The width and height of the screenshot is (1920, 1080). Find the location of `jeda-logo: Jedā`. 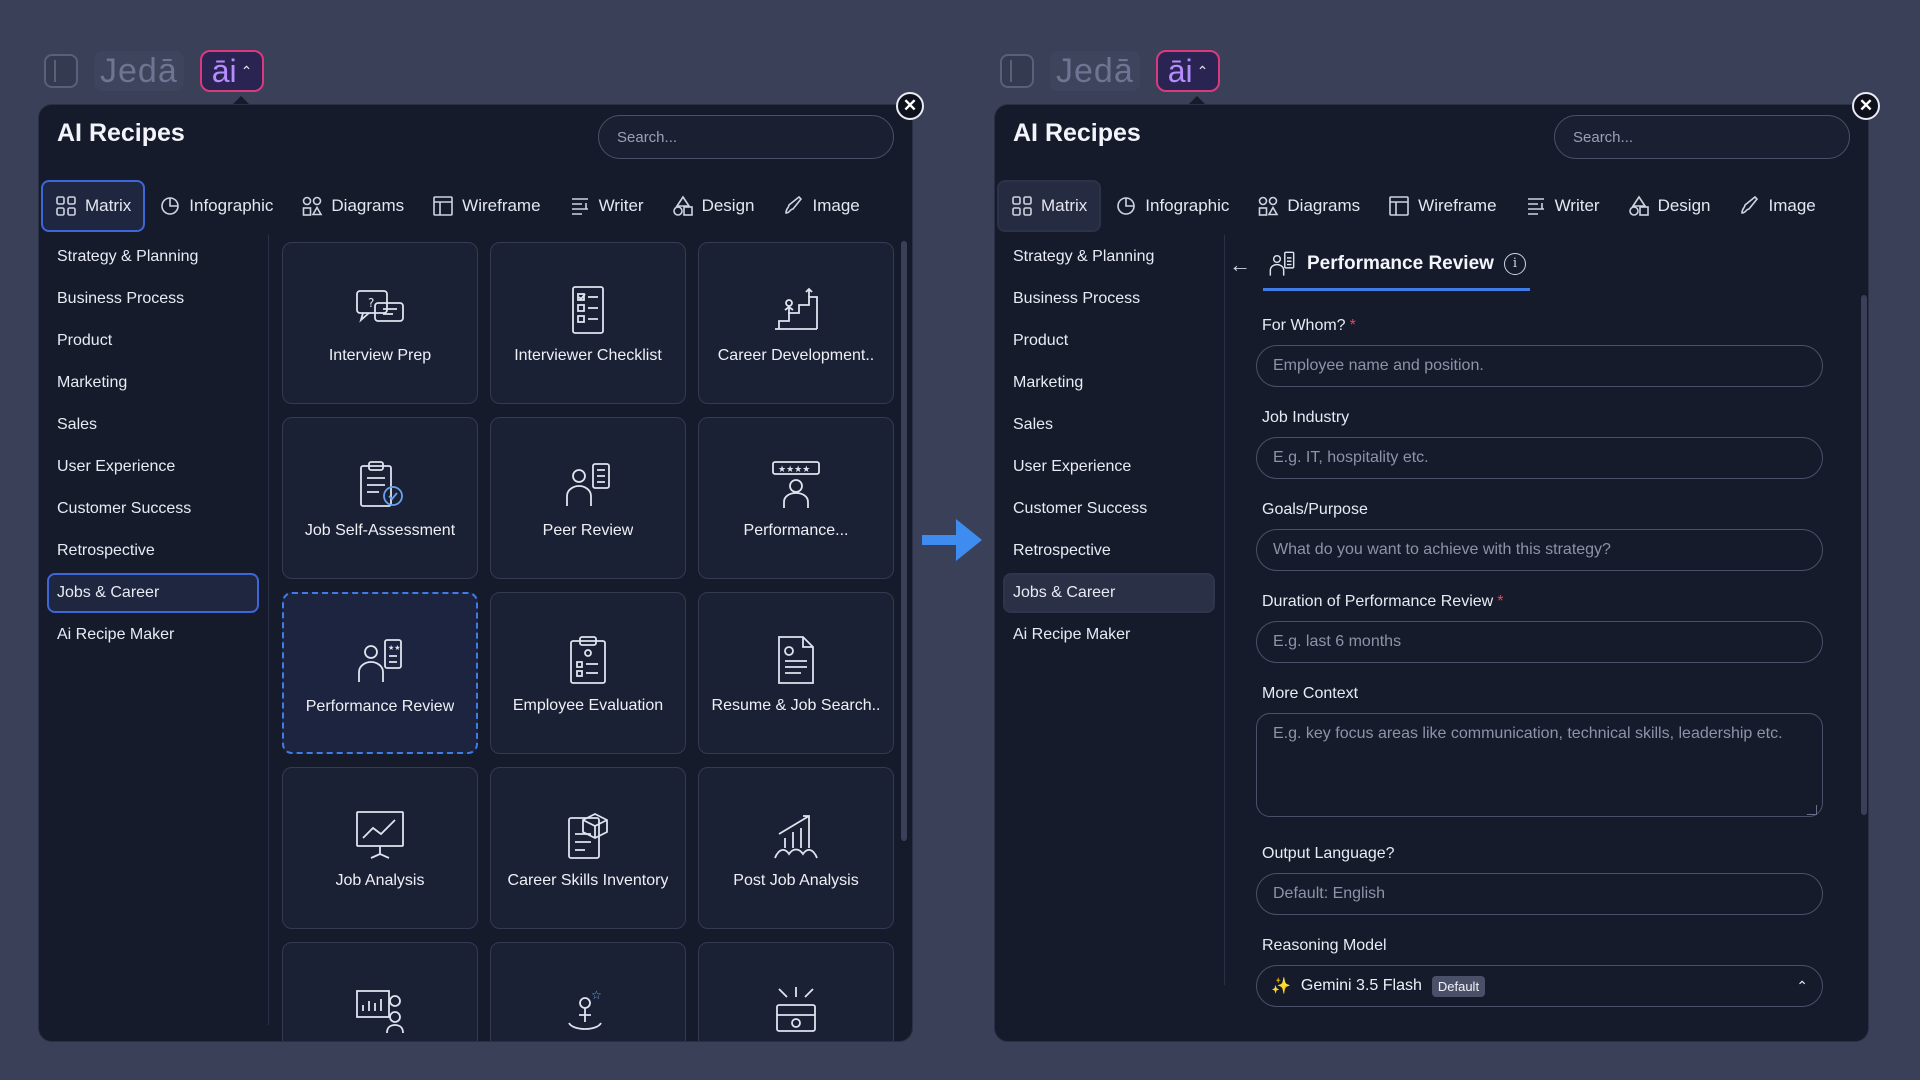

jeda-logo: Jedā is located at coordinates (1095, 71).